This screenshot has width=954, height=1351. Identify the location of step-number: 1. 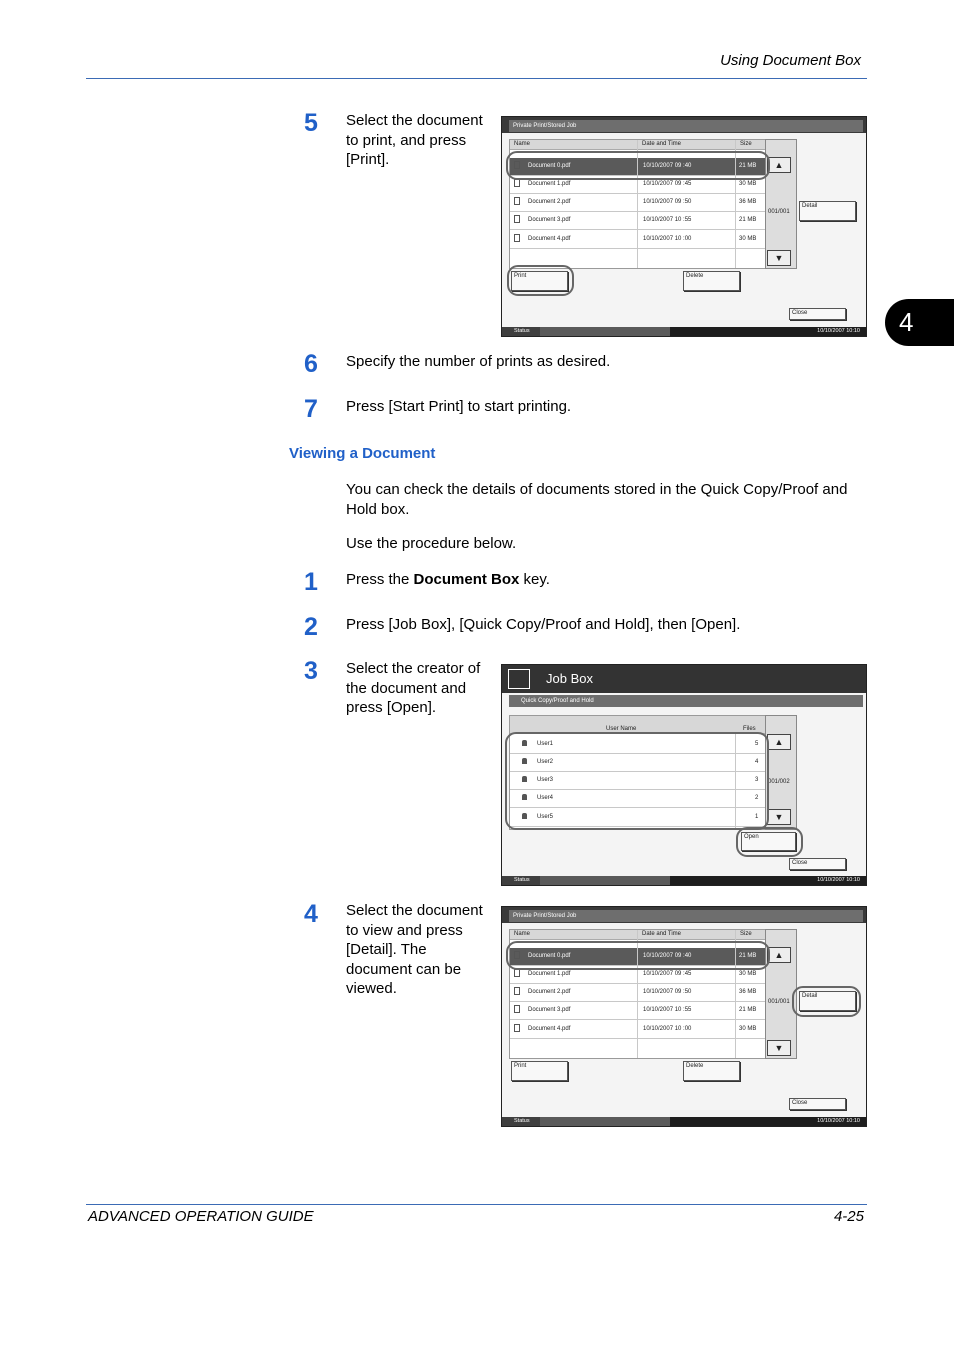
(311, 582).